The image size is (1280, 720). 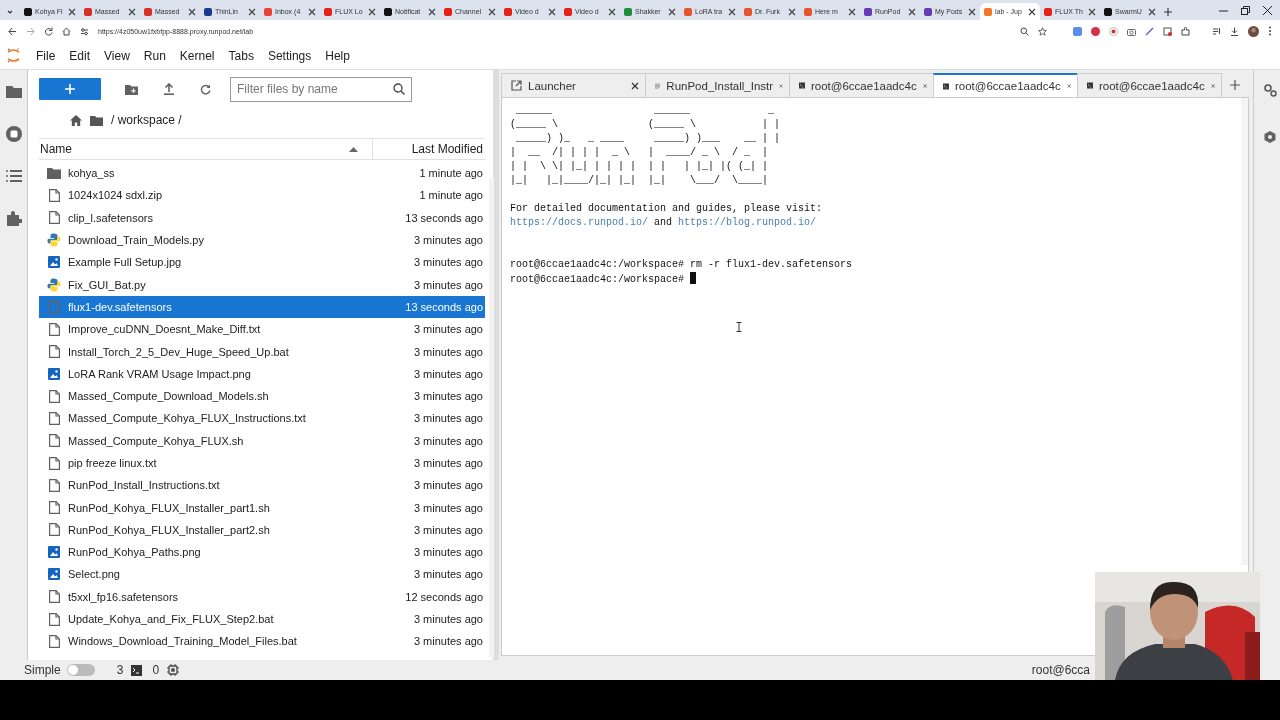 I want to click on column-header: Last Modified, so click(x=447, y=149).